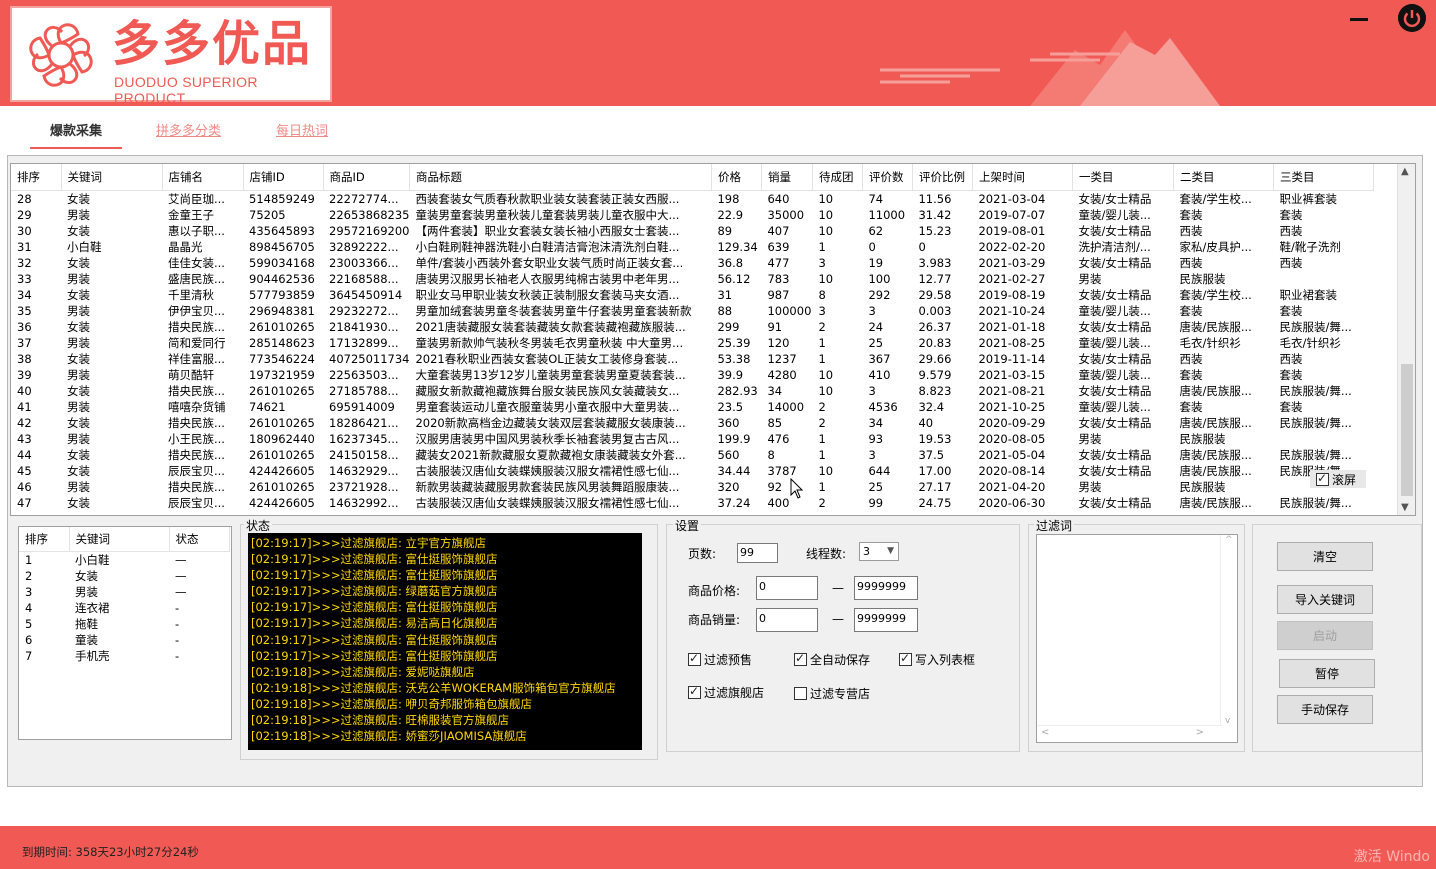 Image resolution: width=1436 pixels, height=869 pixels. Describe the element at coordinates (1228, 630) in the screenshot. I see `filter-vertical-scrollbar: ^ v` at that location.